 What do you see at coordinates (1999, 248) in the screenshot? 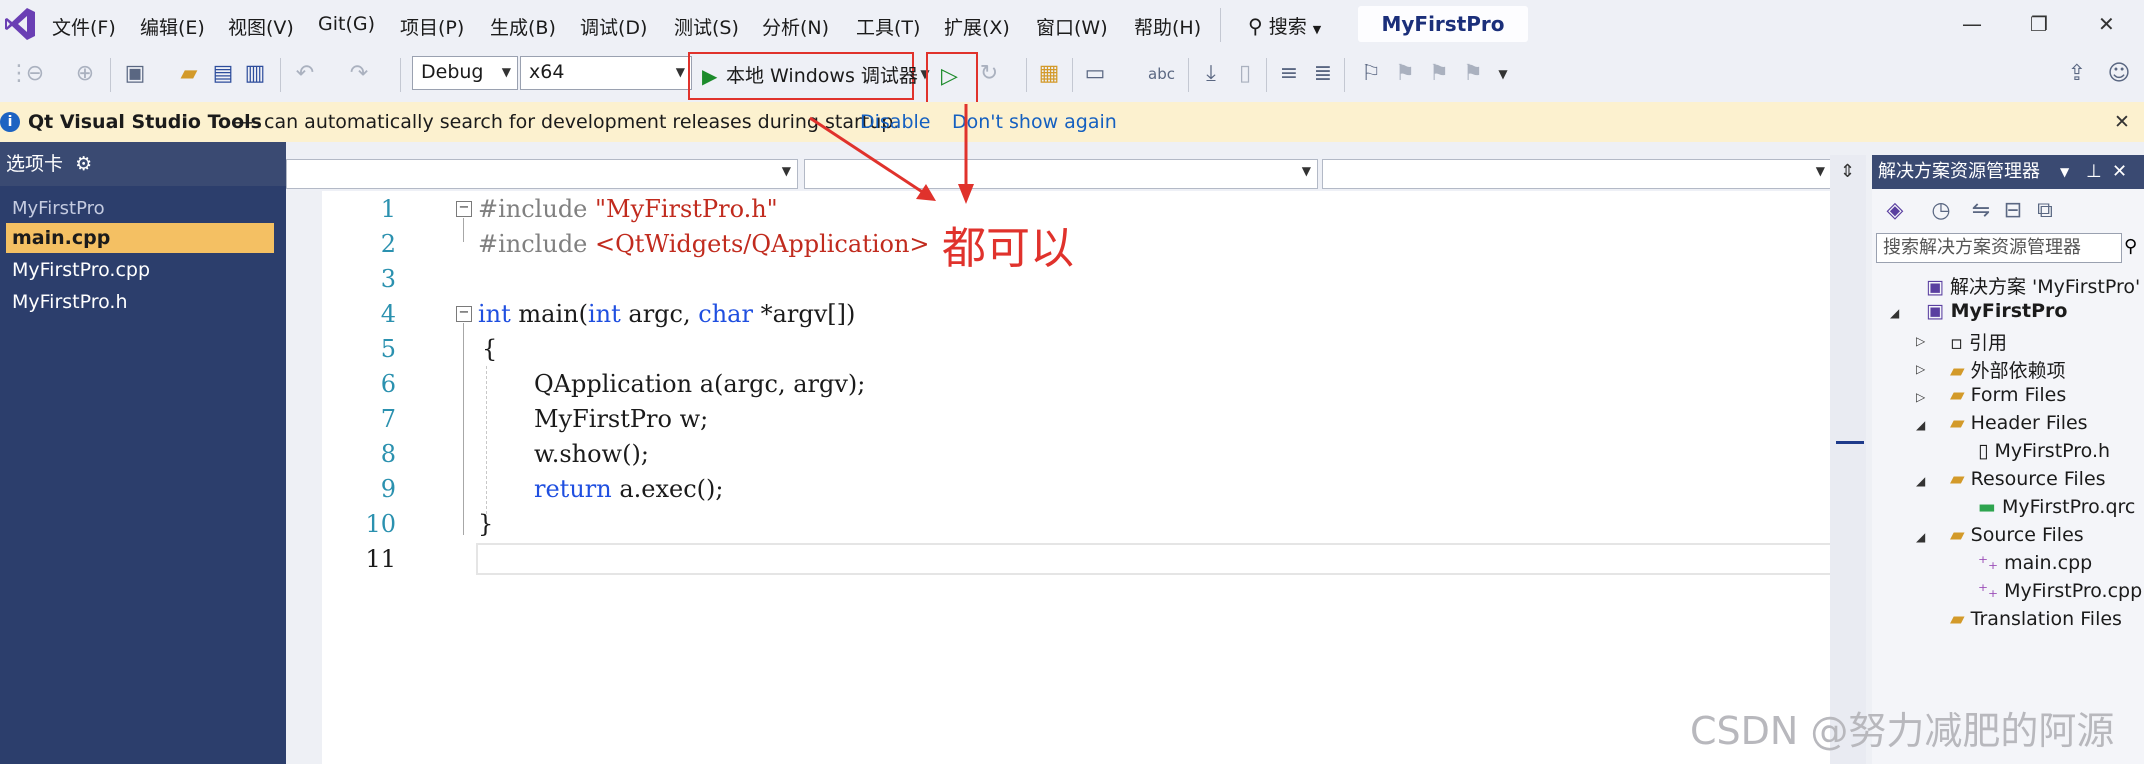
I see `solution-search-input: 搜索解决方案资源管理器` at bounding box center [1999, 248].